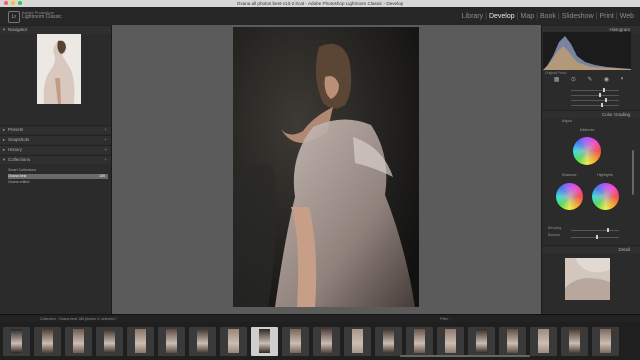 Image resolution: width=640 pixels, height=360 pixels. What do you see at coordinates (556, 73) in the screenshot?
I see `original-photo-label: Original Photo` at bounding box center [556, 73].